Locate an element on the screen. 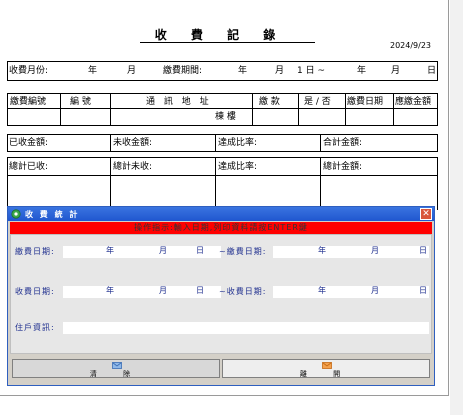 The height and width of the screenshot is (415, 463). table-header-cell: 是 / 否 is located at coordinates (317, 102).